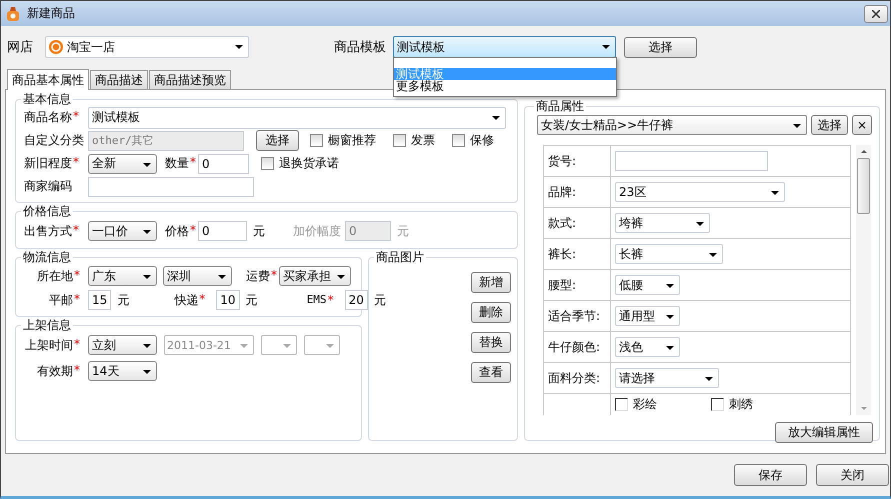 This screenshot has width=891, height=499. I want to click on close-button, so click(876, 13).